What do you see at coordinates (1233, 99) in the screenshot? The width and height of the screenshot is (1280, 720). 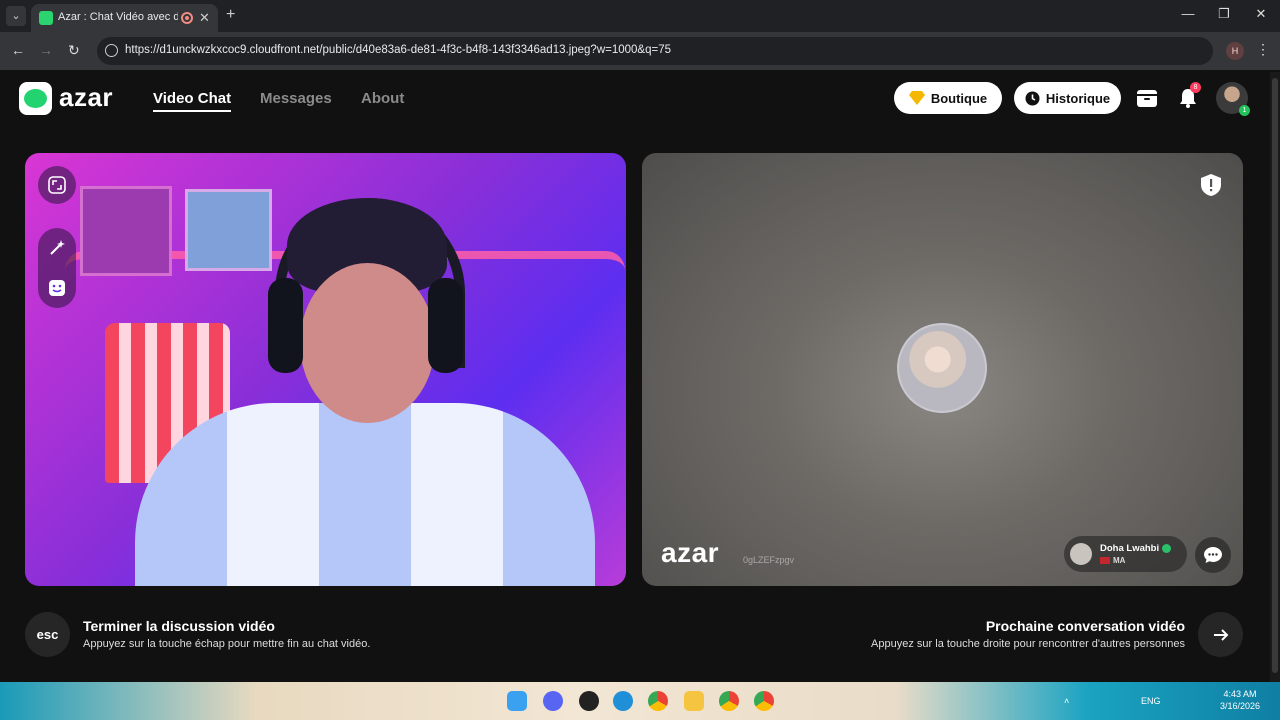 I see `user-avatar: 1` at bounding box center [1233, 99].